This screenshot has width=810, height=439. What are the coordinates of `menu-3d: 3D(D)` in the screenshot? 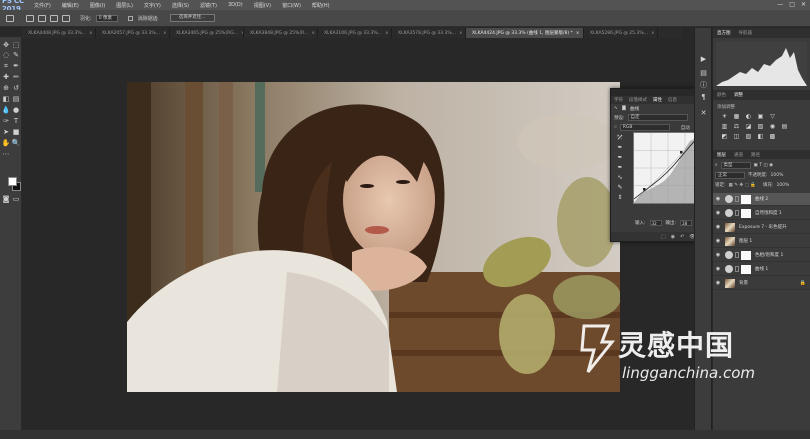 It's located at (235, 5).